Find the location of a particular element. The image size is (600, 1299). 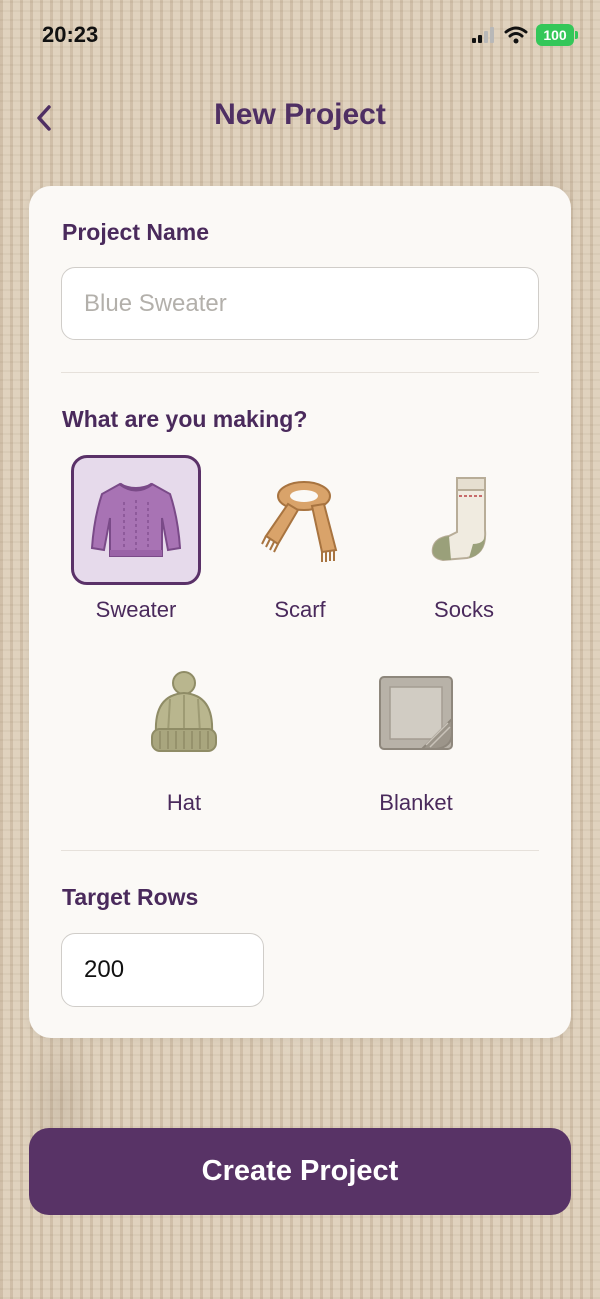

type-option-hat: Hat is located at coordinates (184, 732).